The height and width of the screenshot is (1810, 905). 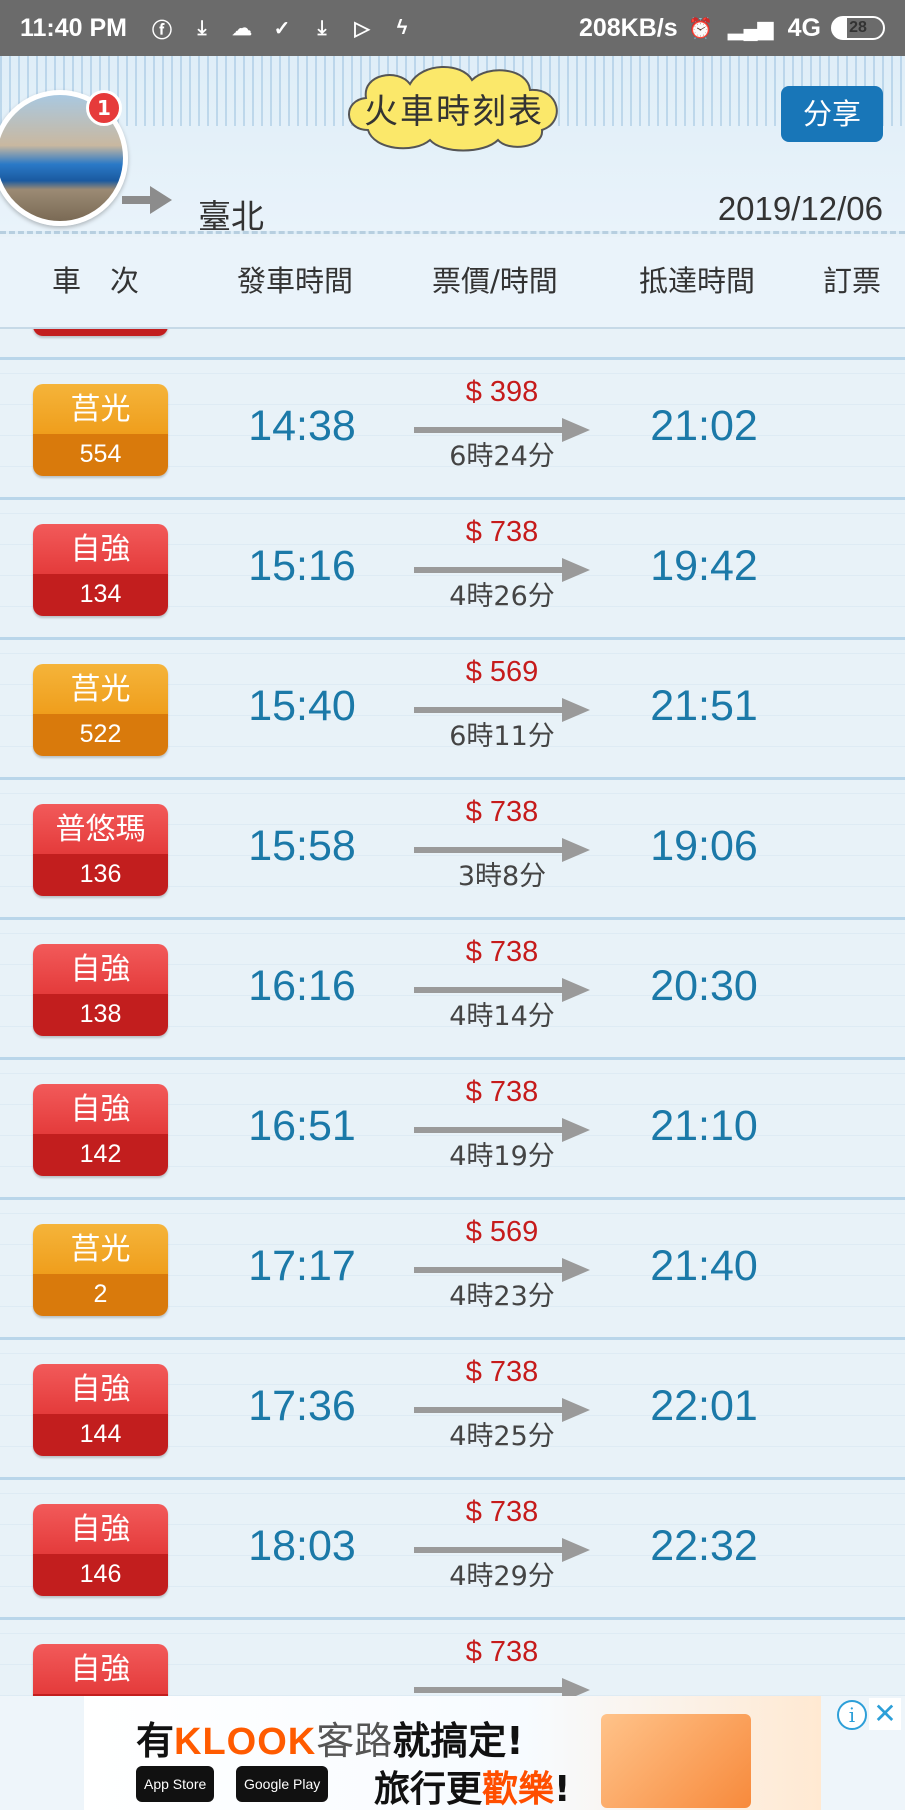 I want to click on train-row: 128 14:19 4時11分 18:30, so click(x=452, y=344).